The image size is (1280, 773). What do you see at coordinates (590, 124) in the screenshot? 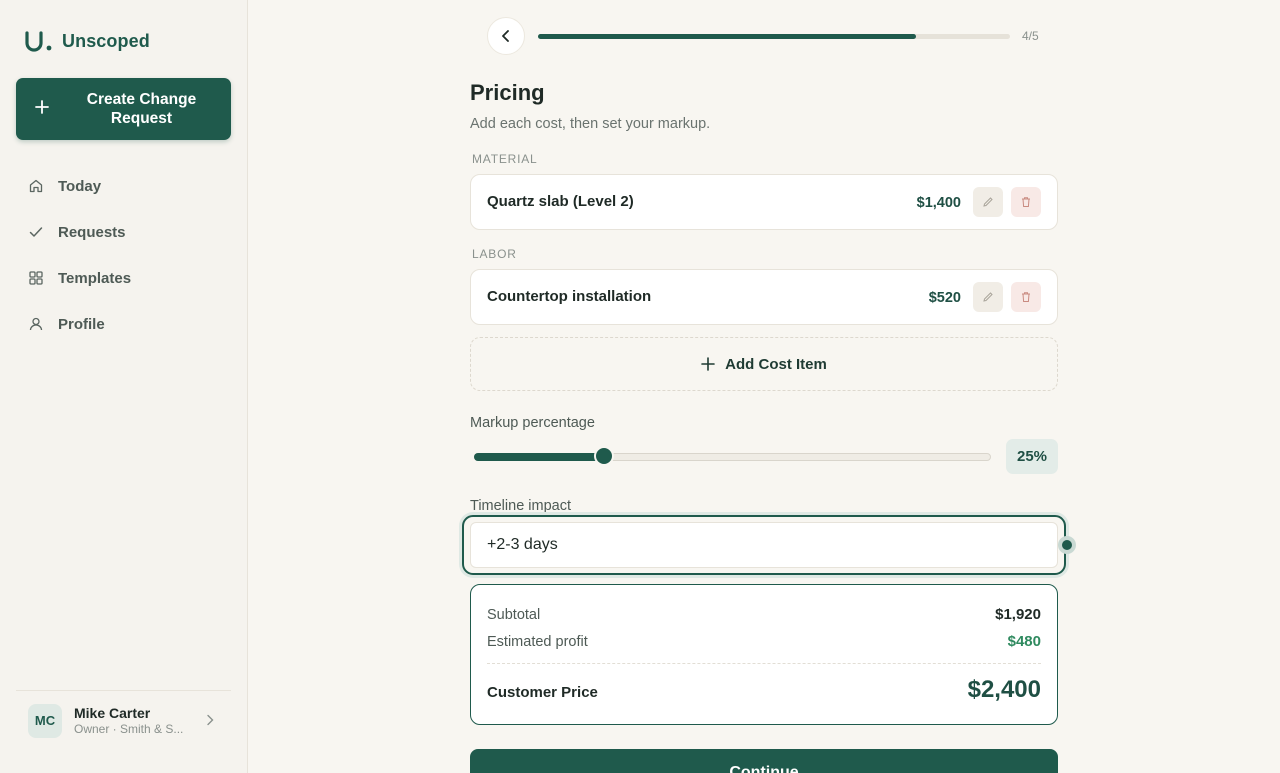
I see `page-subtitle: Add each cost, then set your markup.` at bounding box center [590, 124].